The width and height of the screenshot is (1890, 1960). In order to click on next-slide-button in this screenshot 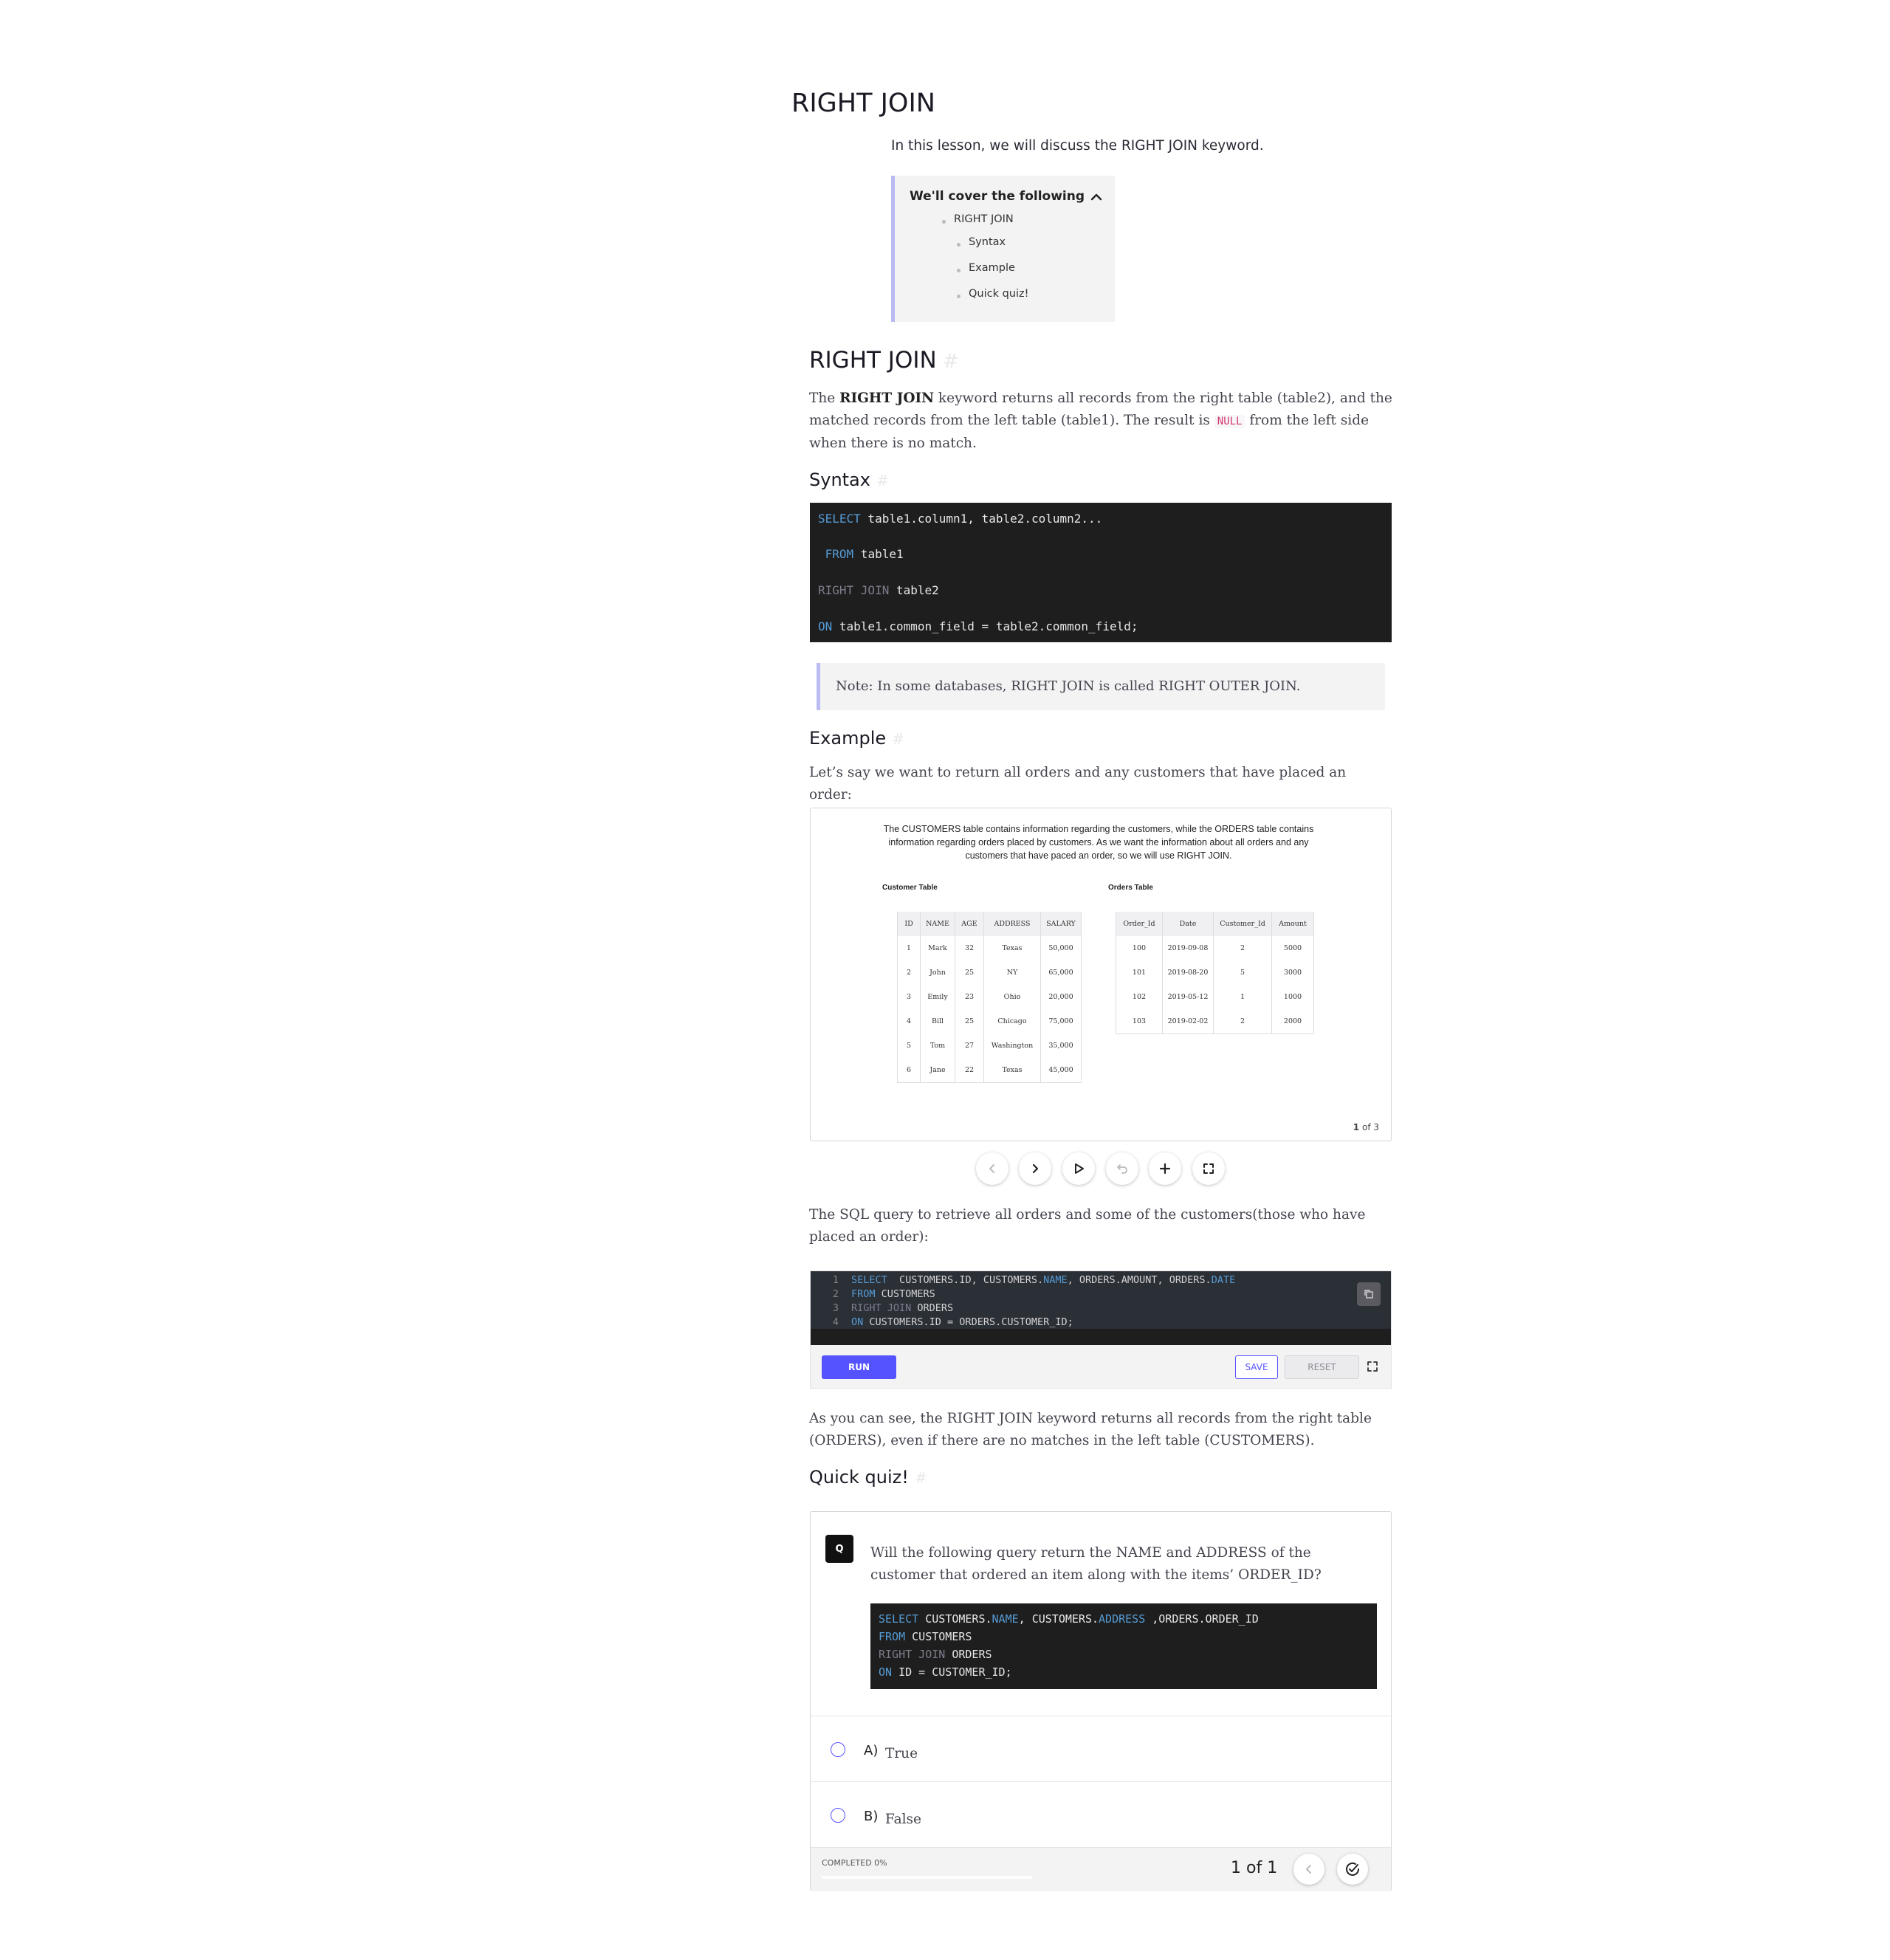, I will do `click(1035, 1169)`.